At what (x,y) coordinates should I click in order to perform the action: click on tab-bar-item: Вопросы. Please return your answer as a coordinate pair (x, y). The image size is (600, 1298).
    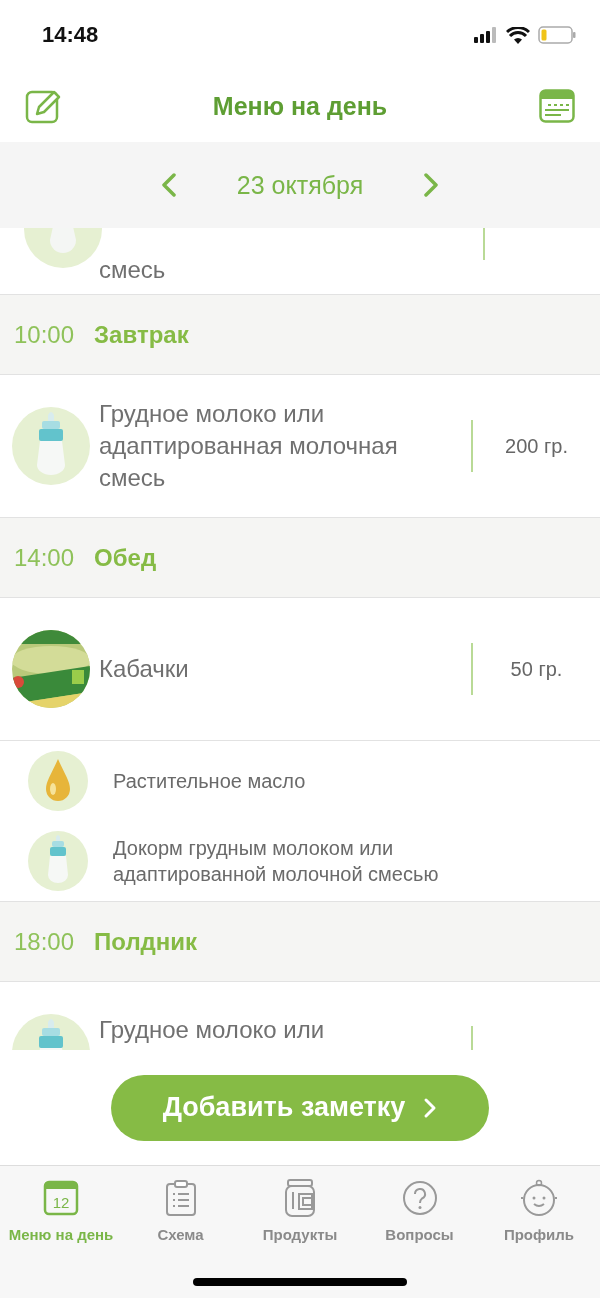
    Looking at the image, I should click on (419, 1210).